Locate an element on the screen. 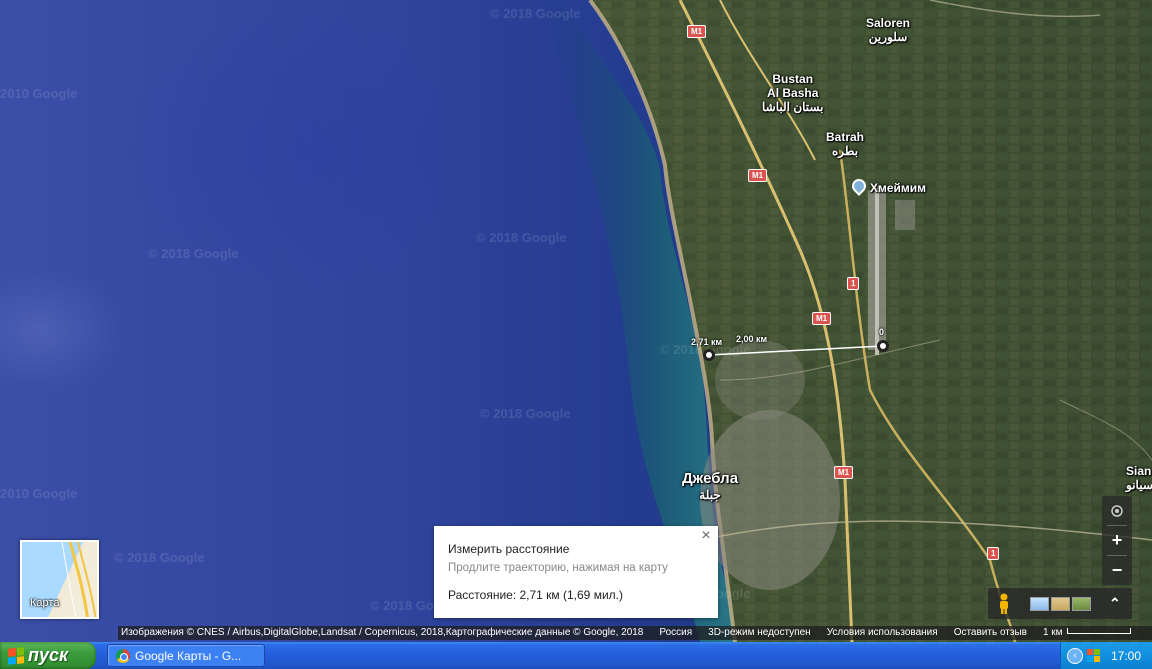 This screenshot has height=669, width=1152. place-name: Bustan Al Basha is located at coordinates (793, 86).